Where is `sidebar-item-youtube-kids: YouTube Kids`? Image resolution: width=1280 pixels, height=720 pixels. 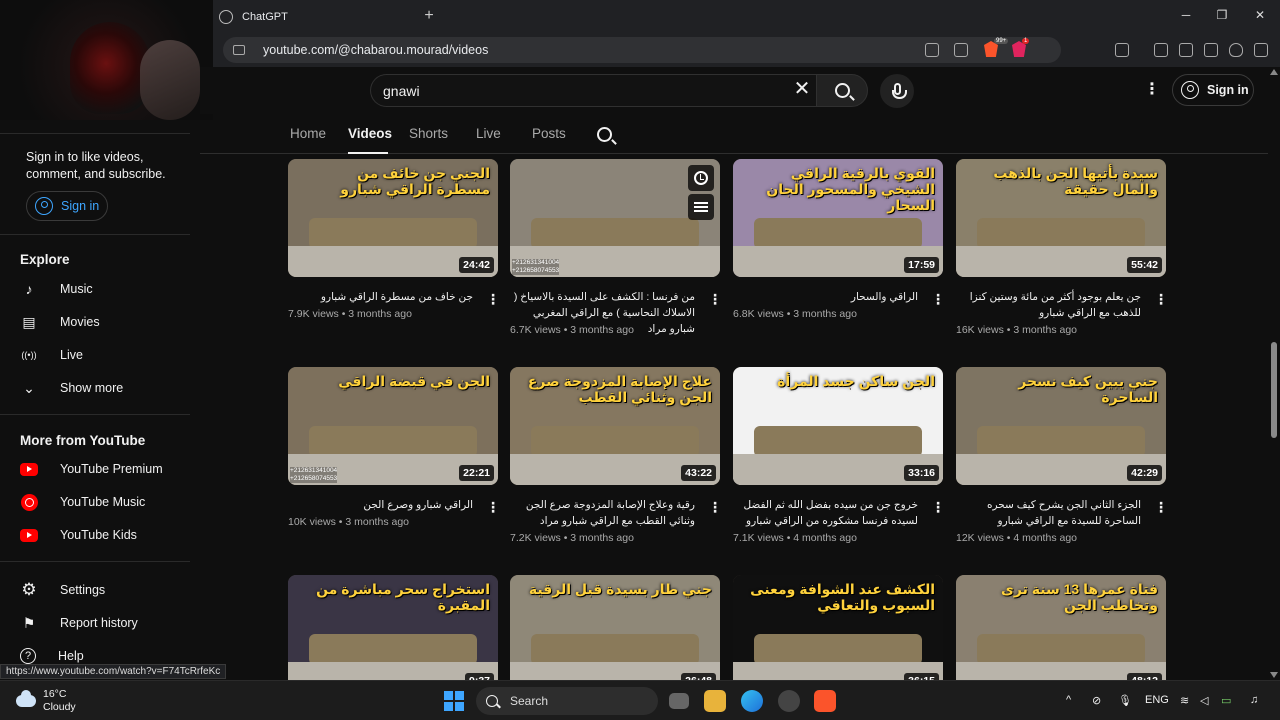 sidebar-item-youtube-kids: YouTube Kids is located at coordinates (105, 535).